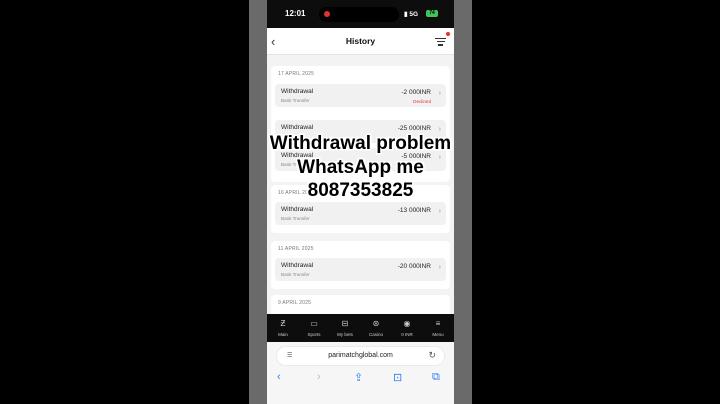  I want to click on tab-label: My bets, so click(345, 334).